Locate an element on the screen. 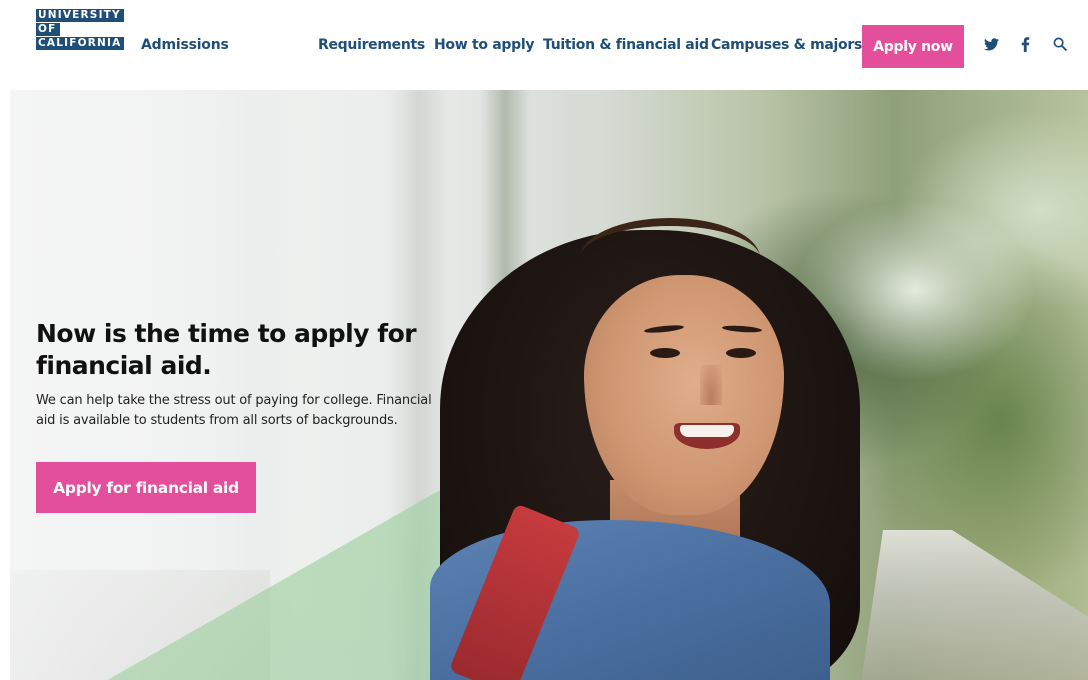  nav-item-campuses-majors: Campuses & majors is located at coordinates (786, 45).